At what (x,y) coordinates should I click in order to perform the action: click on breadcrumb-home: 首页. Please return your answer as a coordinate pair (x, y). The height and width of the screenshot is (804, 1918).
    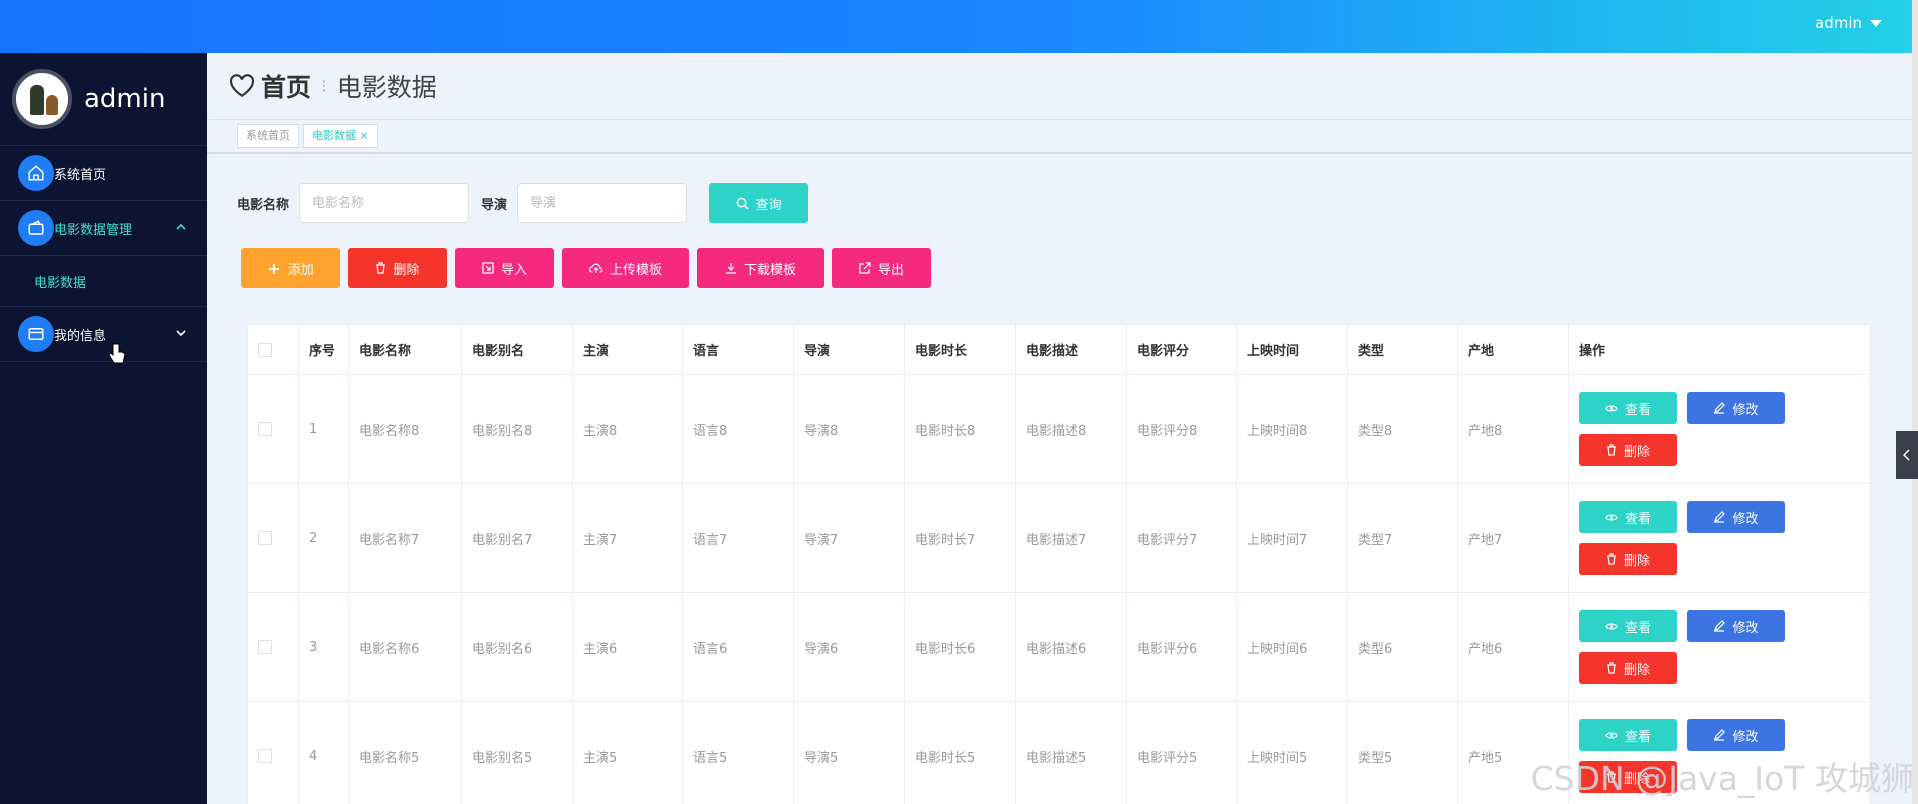
    Looking at the image, I should click on (286, 86).